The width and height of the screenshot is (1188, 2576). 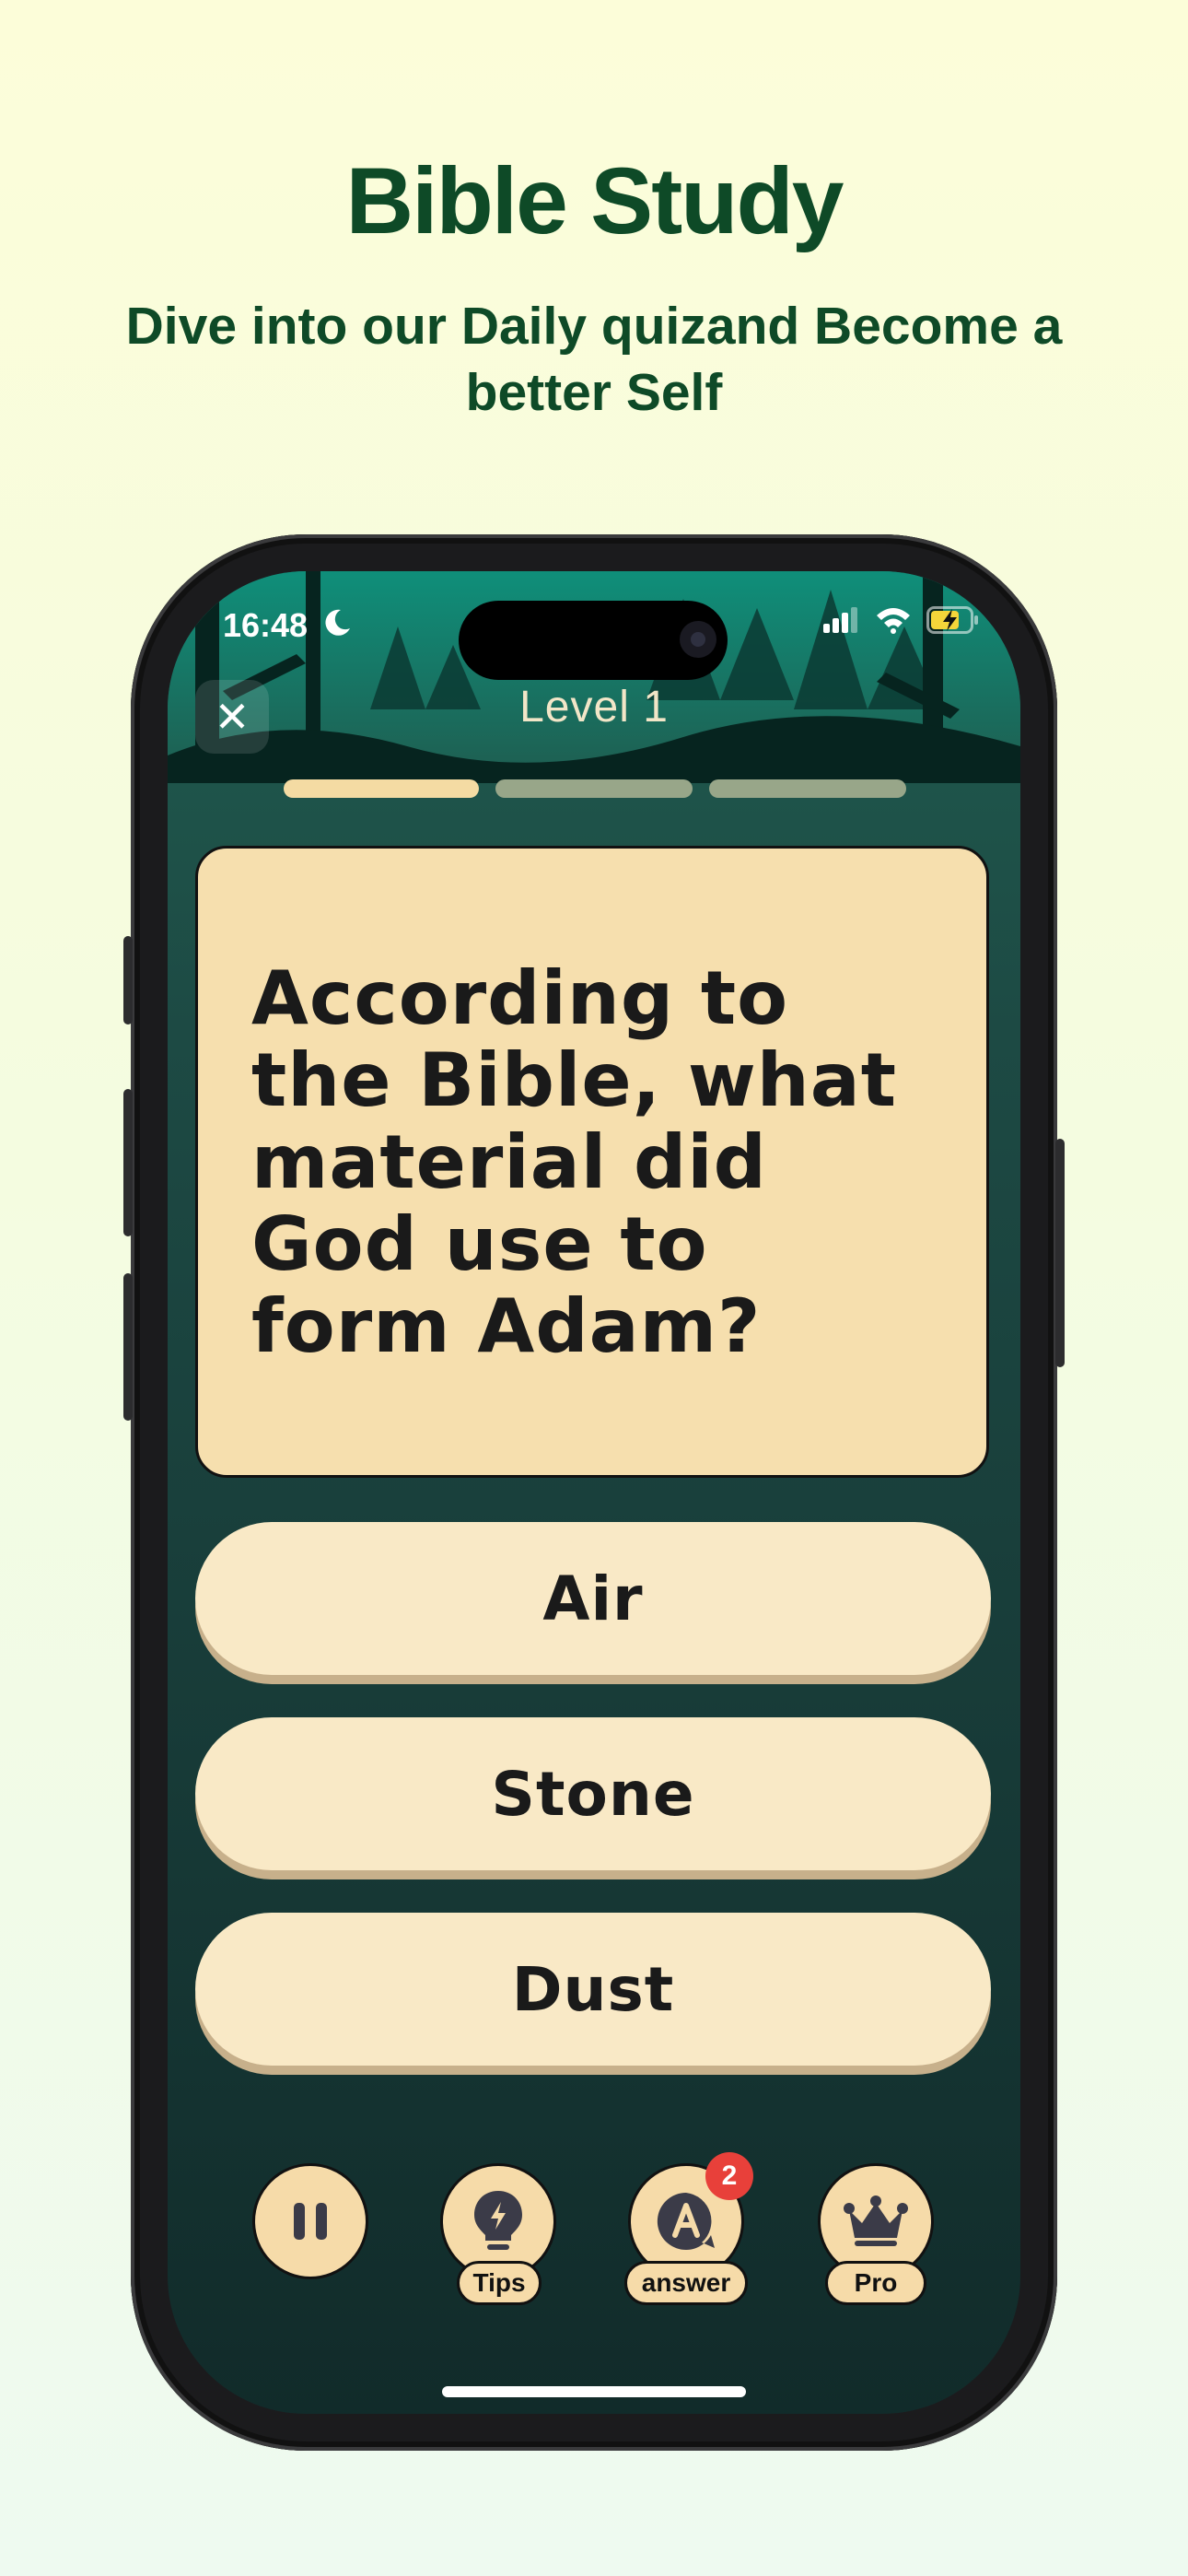 I want to click on answer-button-stone: Stone, so click(x=593, y=1793).